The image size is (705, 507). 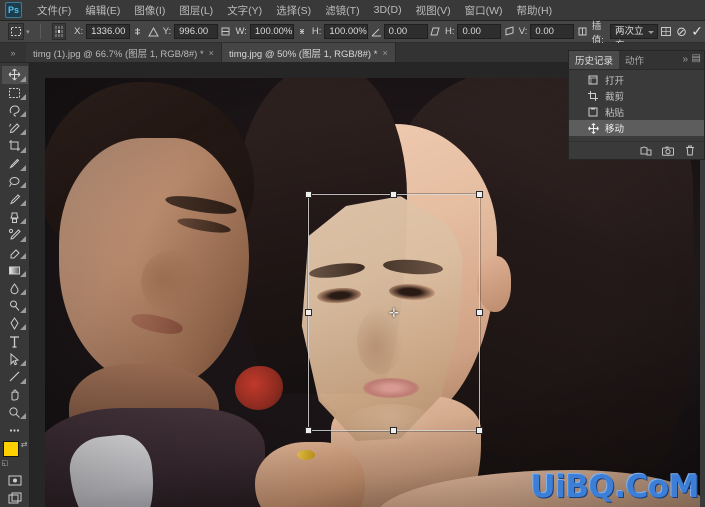 What do you see at coordinates (137, 32) in the screenshot?
I see `link-xy-icon` at bounding box center [137, 32].